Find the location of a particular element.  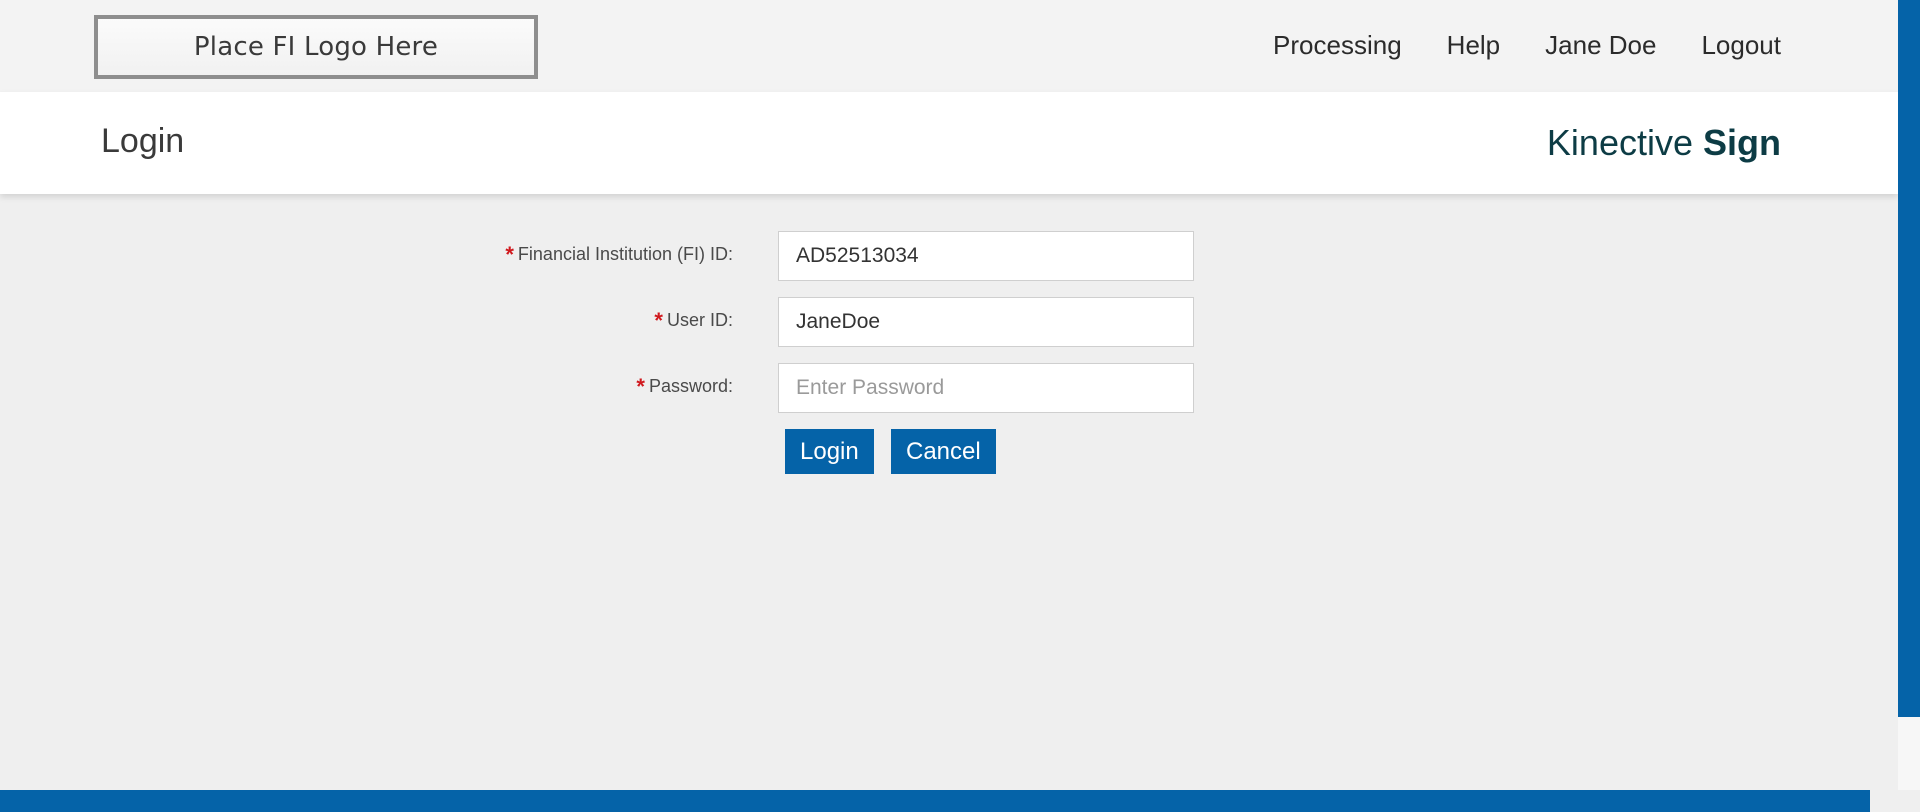

fi-id-input is located at coordinates (986, 256).